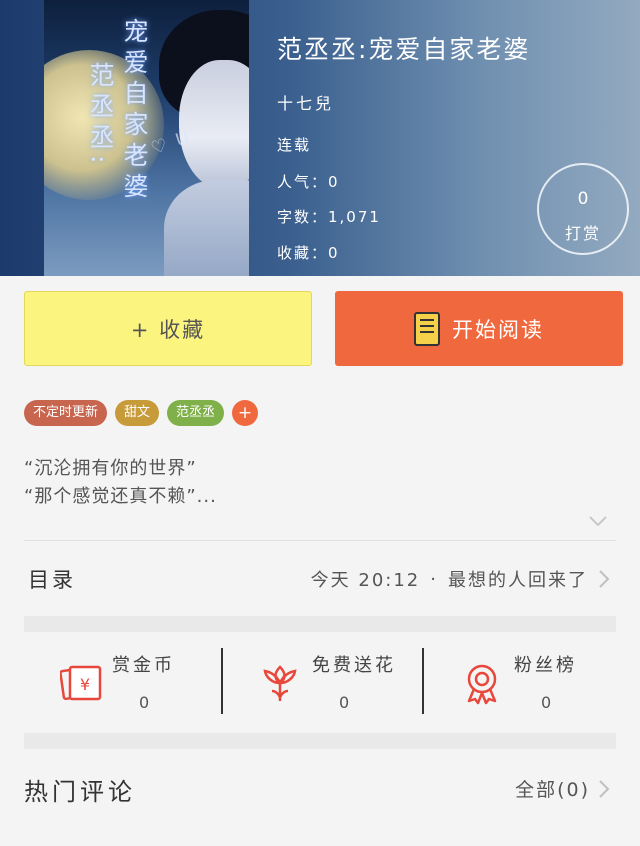  I want to click on book-word-count: 字数：1,071, so click(329, 217).